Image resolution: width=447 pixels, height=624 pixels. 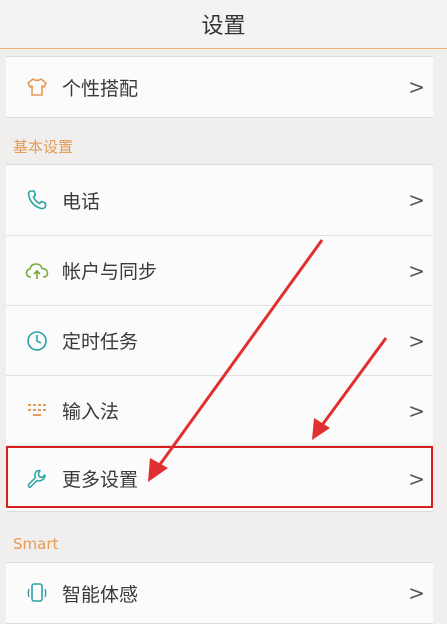 I want to click on phone-icon, so click(x=37, y=200).